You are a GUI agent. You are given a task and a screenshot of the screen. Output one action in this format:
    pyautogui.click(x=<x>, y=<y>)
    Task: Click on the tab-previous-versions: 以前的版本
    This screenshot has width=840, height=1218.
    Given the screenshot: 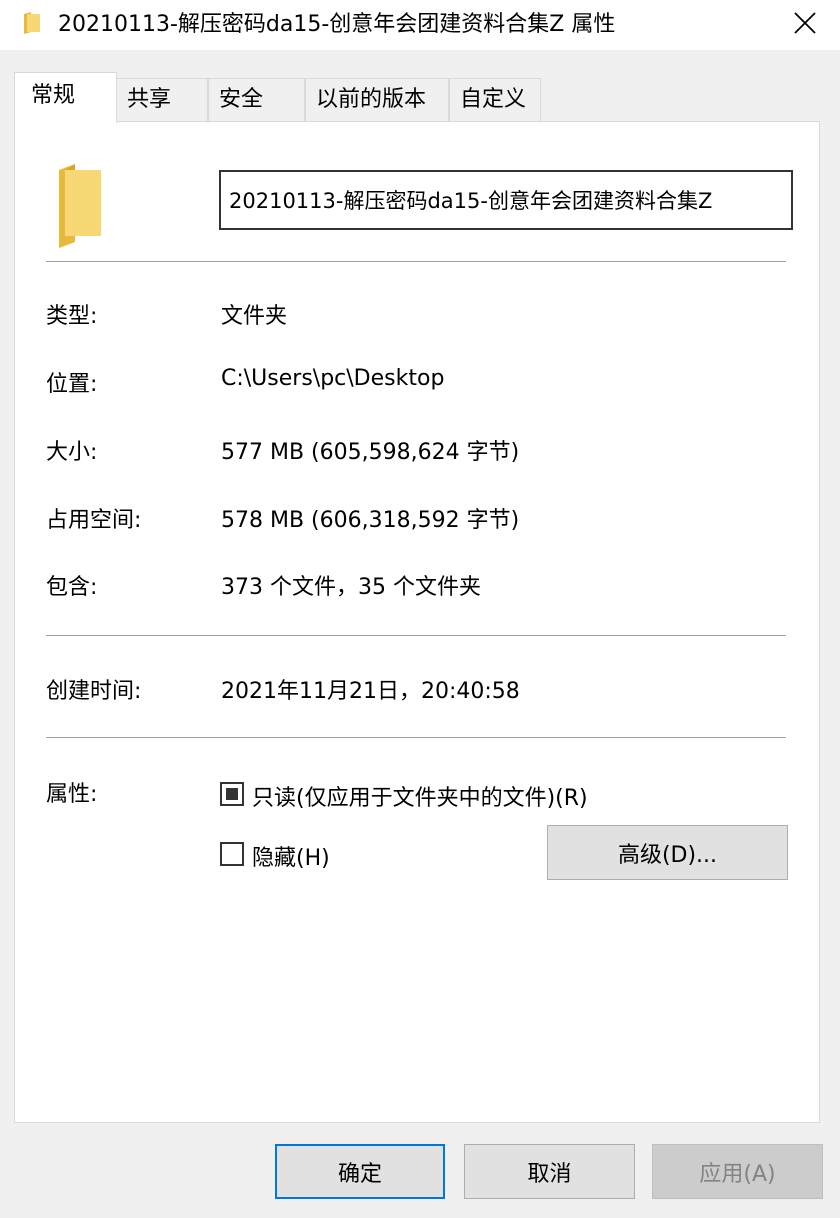 What is the action you would take?
    pyautogui.click(x=377, y=100)
    